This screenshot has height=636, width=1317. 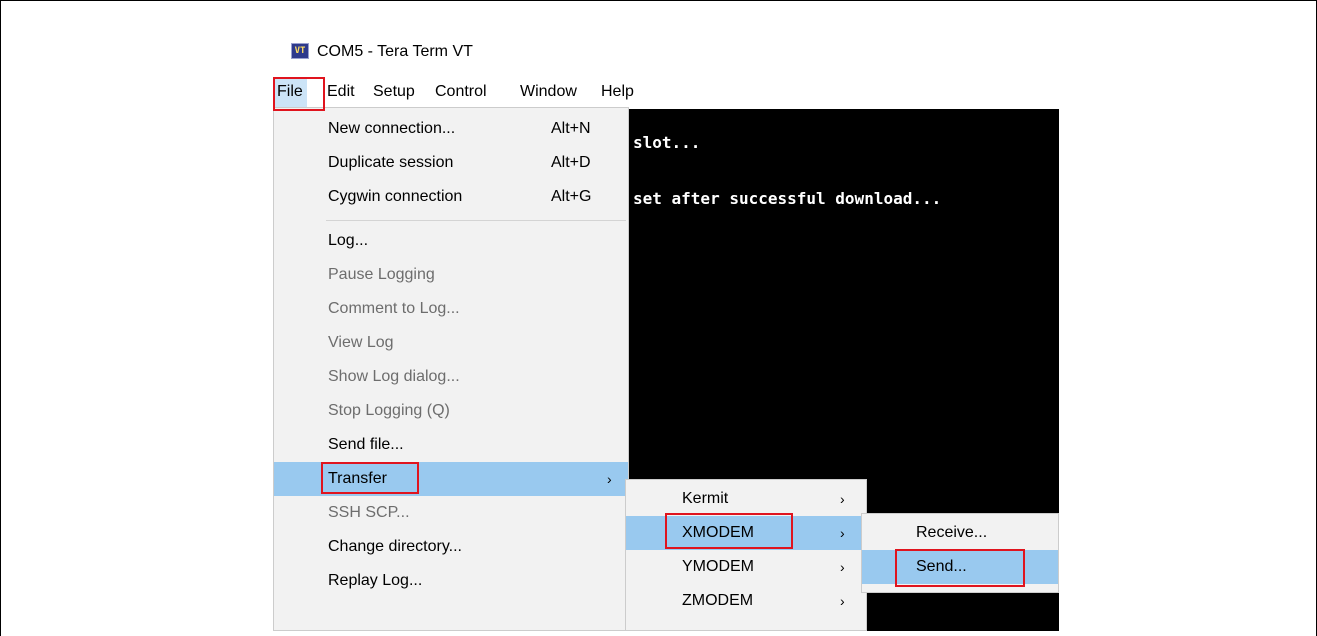 I want to click on window-title: COM5 - Tera Term VT, so click(x=395, y=51).